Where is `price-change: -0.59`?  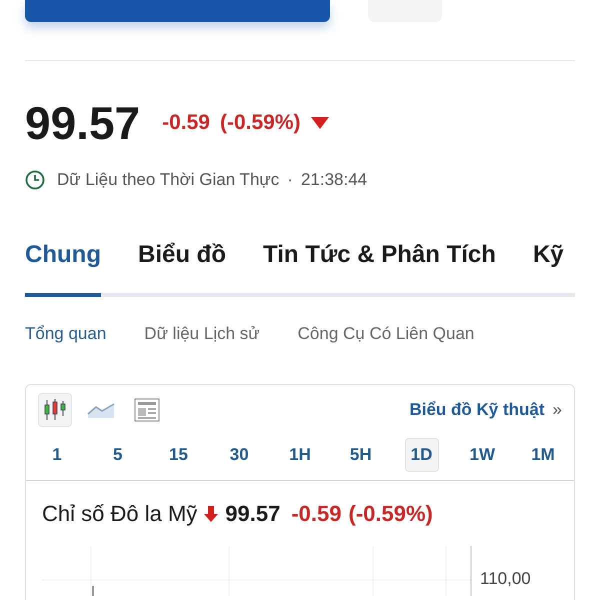
price-change: -0.59 is located at coordinates (186, 123).